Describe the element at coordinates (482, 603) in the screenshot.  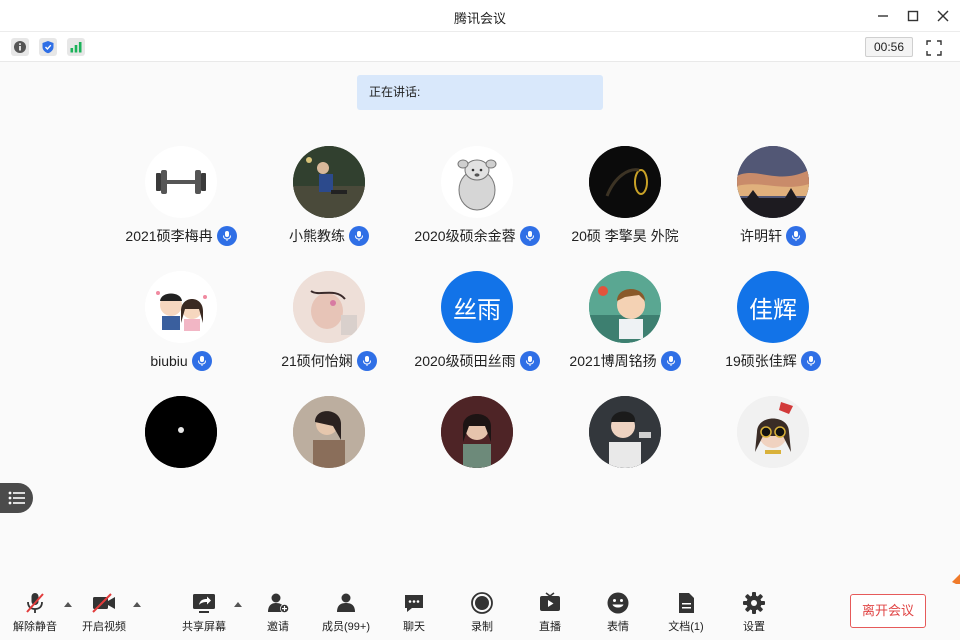
I see `record-icon` at that location.